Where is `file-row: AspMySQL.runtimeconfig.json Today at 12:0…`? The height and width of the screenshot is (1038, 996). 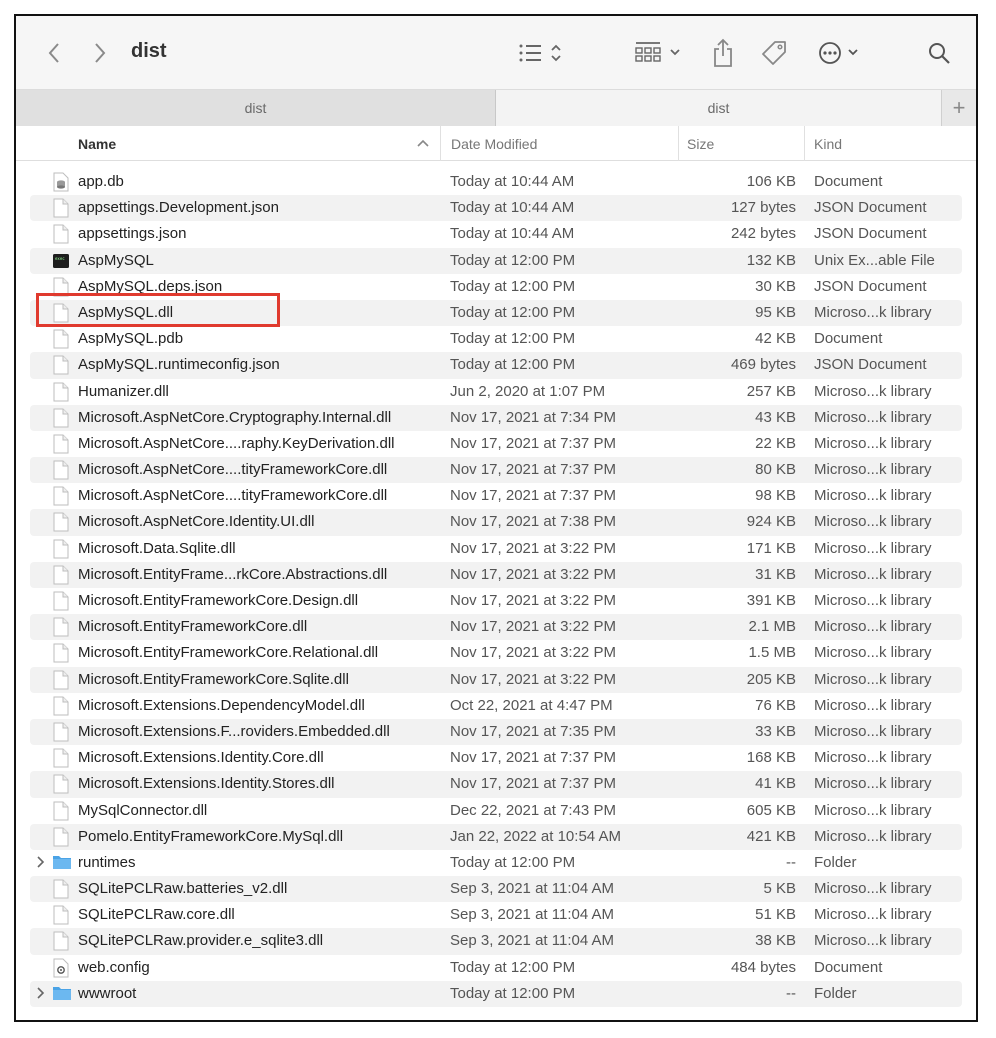 file-row: AspMySQL.runtimeconfig.json Today at 12:0… is located at coordinates (496, 365).